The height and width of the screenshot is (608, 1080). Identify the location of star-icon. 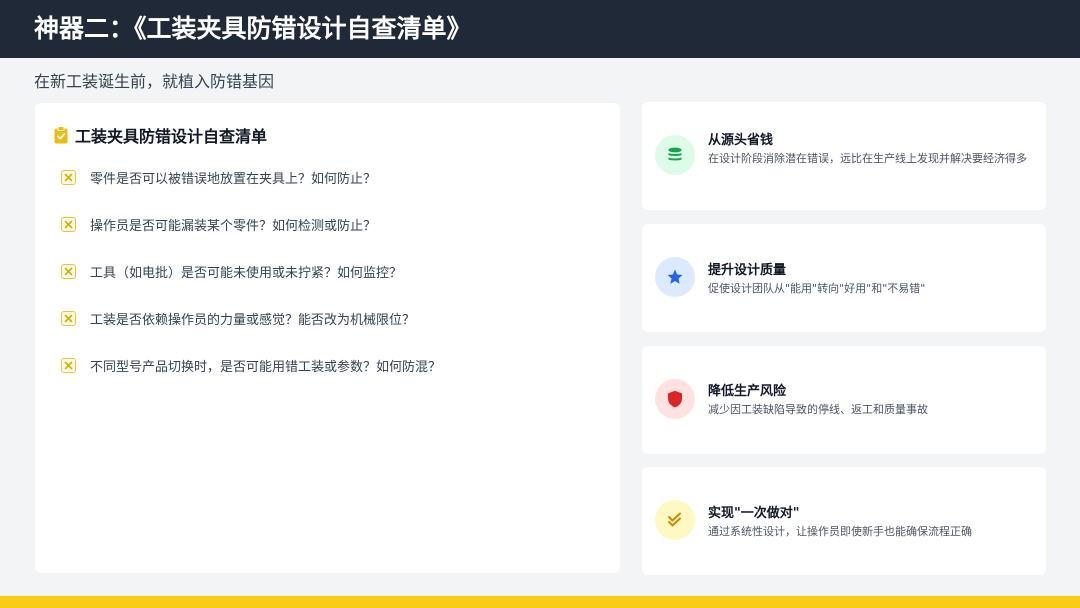
(675, 277).